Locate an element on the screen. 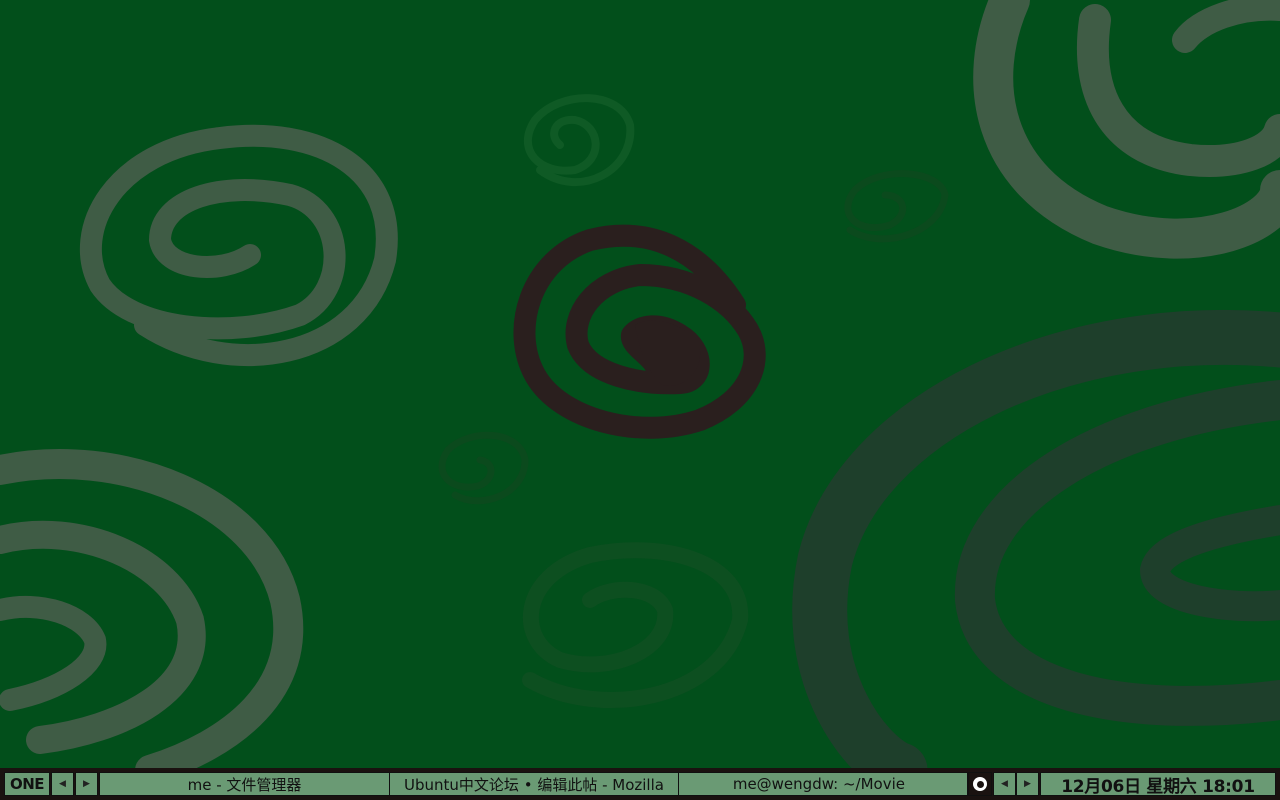 This screenshot has height=800, width=1280. taskbar-item-label: Ubuntu中文论坛 • 编辑此帖 - Mozilla is located at coordinates (534, 784).